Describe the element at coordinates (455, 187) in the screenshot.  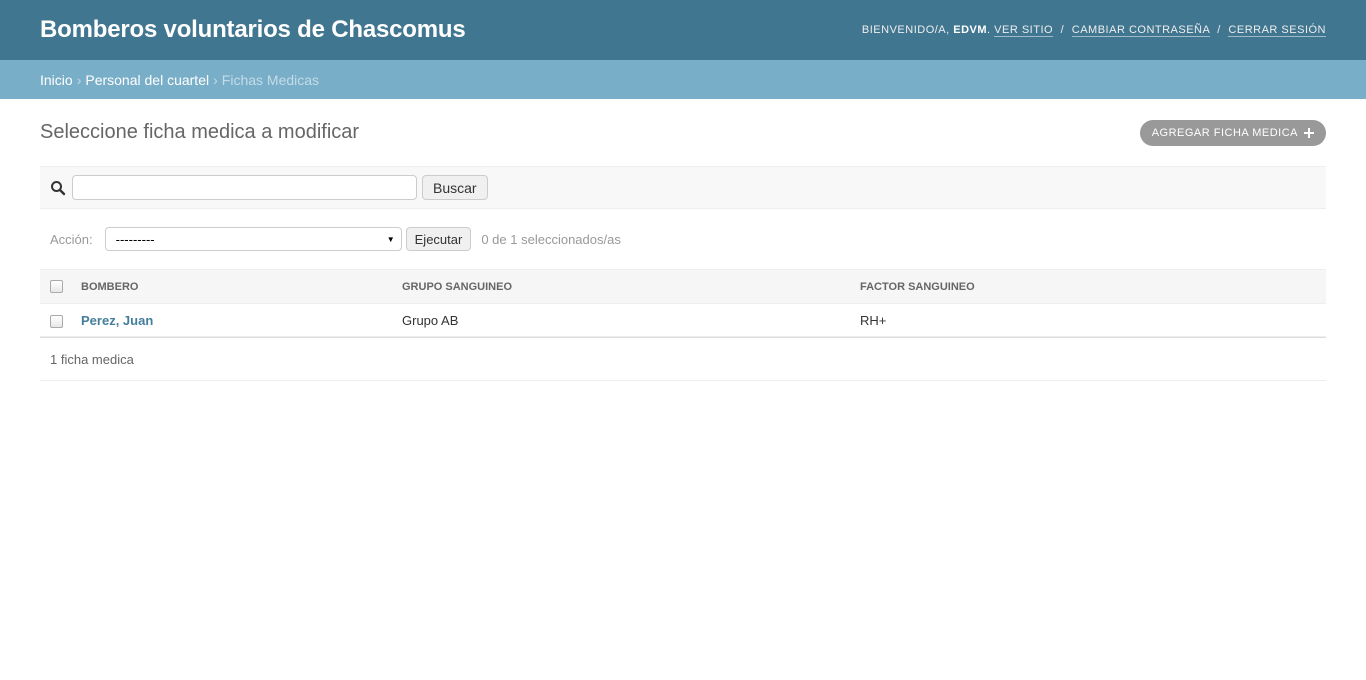
I see `search-button: Buscar` at that location.